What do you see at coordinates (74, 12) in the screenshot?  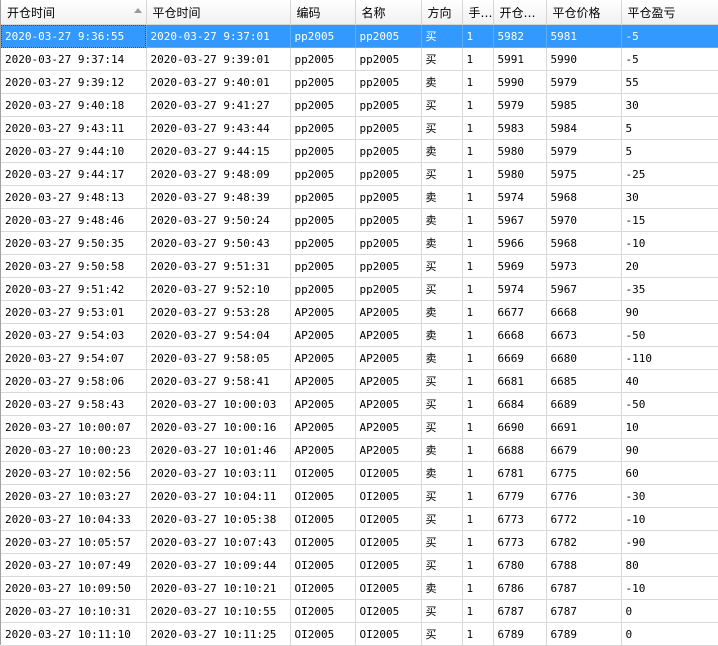 I see `header-open-time: 开仓时间` at bounding box center [74, 12].